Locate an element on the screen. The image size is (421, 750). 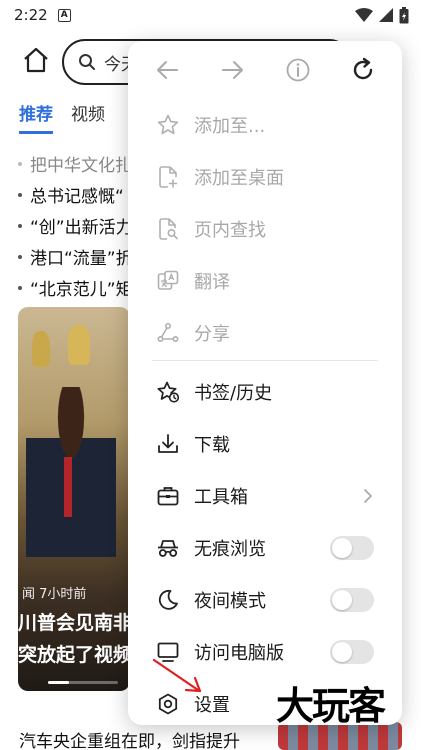
bottom-news-text: 汽车央企重组在即，剑指提升 is located at coordinates (129, 738).